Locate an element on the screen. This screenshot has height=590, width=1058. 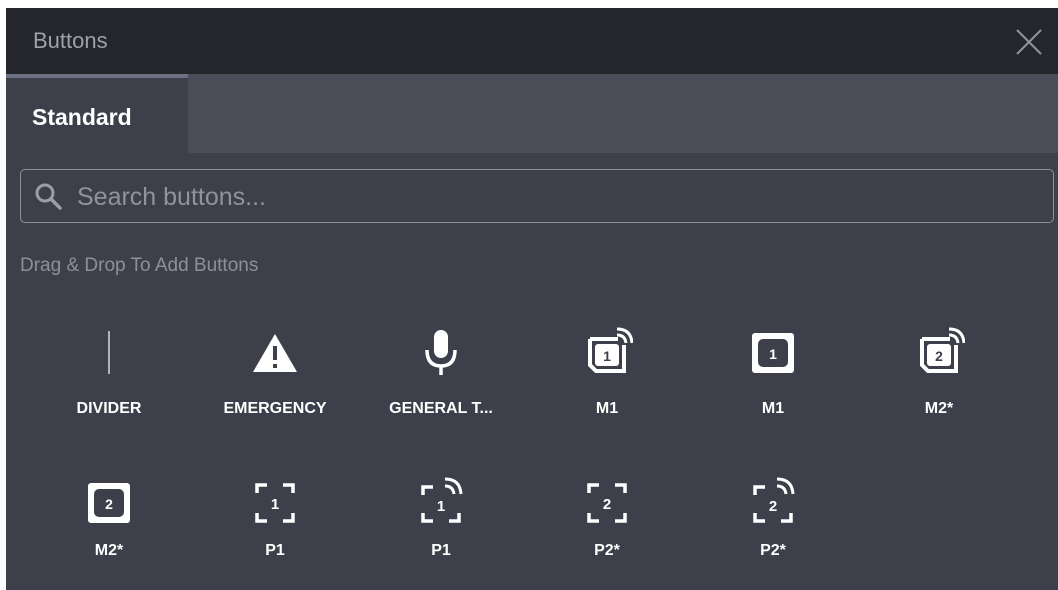
preset-1-icon: 1 is located at coordinates (275, 503).